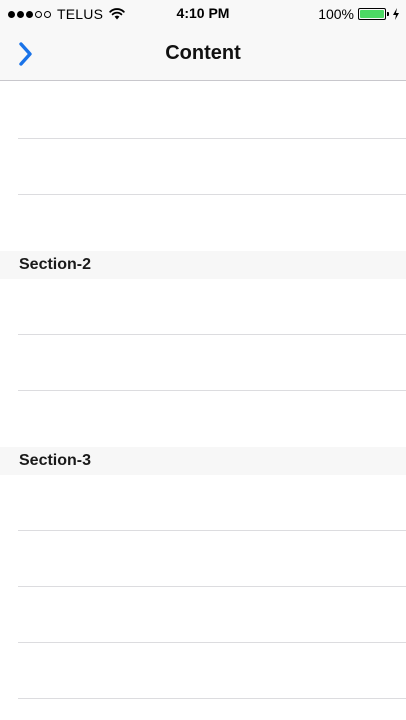 The image size is (406, 720). I want to click on section-header: Section-2, so click(203, 265).